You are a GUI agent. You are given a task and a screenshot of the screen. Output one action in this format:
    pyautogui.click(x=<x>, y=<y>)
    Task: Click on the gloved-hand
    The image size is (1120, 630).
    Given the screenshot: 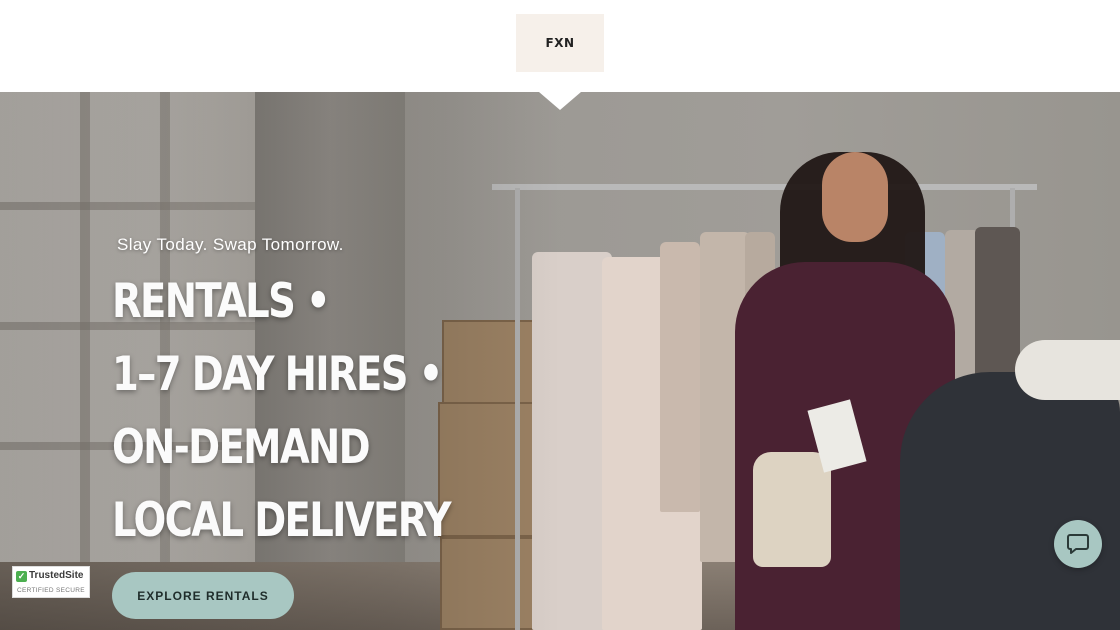 What is the action you would take?
    pyautogui.click(x=1067, y=370)
    